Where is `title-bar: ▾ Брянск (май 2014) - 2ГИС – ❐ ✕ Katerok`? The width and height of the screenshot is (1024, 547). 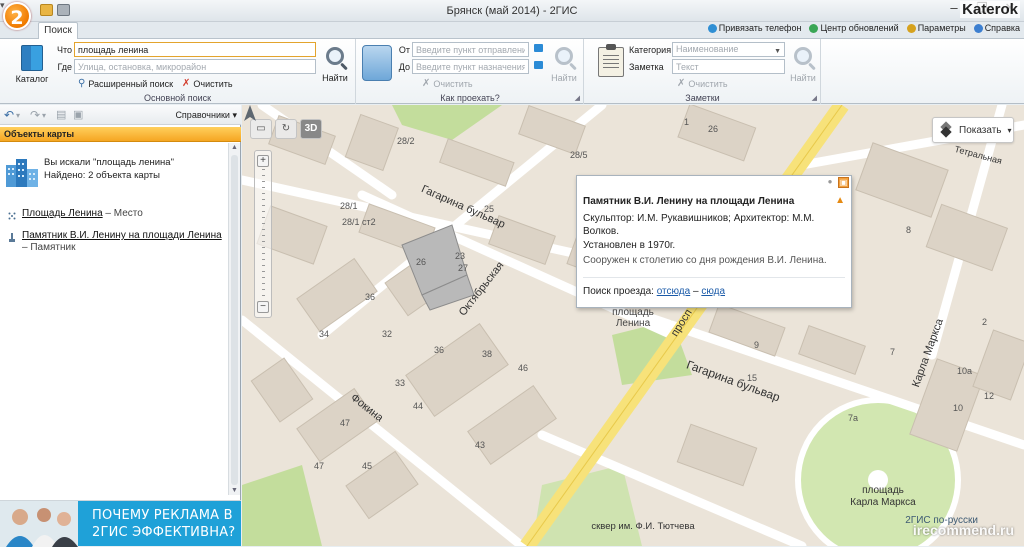 title-bar: ▾ Брянск (май 2014) - 2ГИС – ❐ ✕ Katerok is located at coordinates (512, 11).